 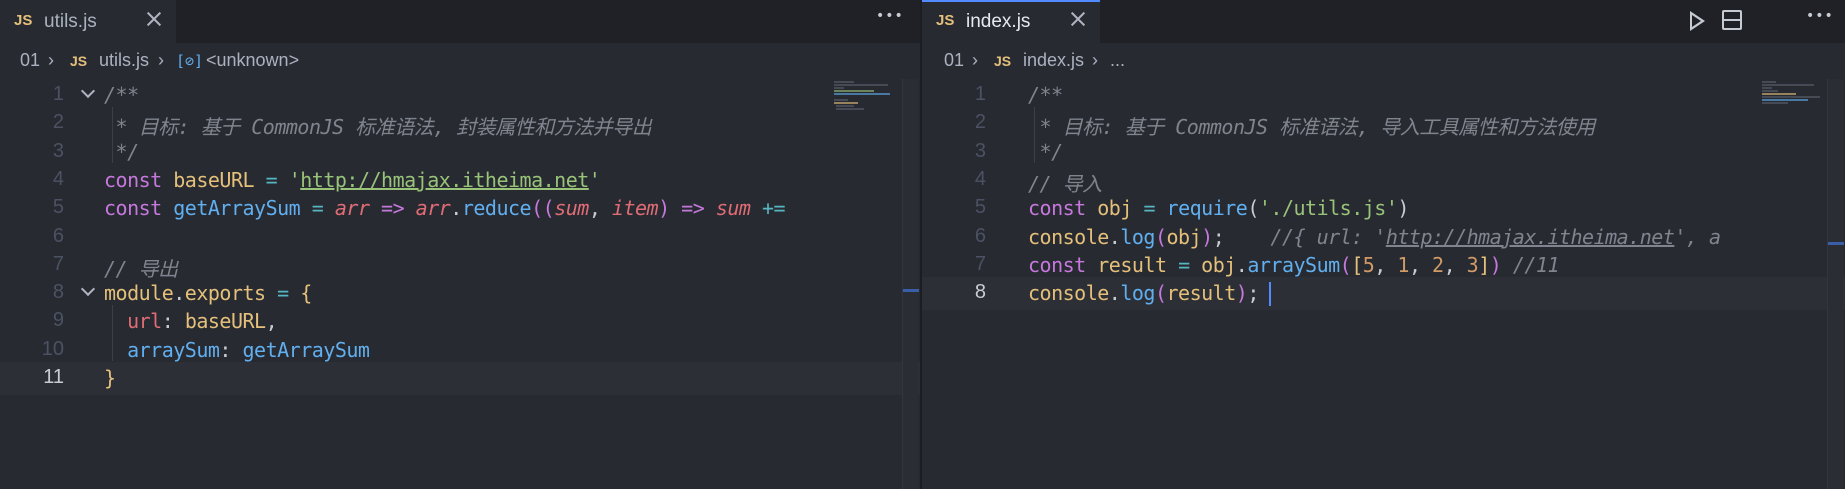 I want to click on code-text: arraySum: getArraySum, so click(x=248, y=349).